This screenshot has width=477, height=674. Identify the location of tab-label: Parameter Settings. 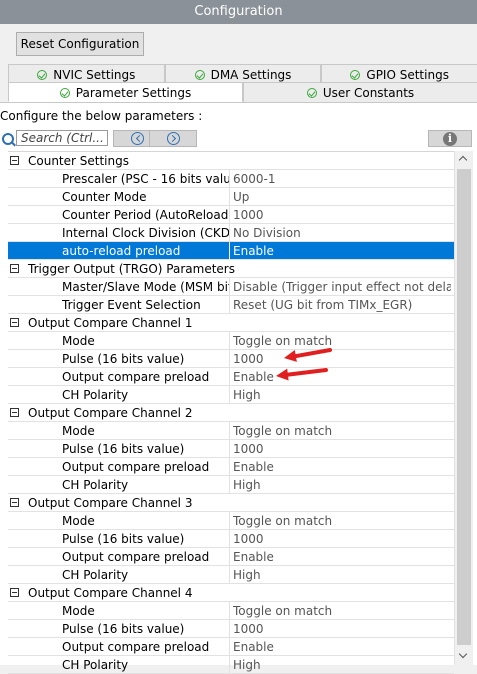
(133, 93).